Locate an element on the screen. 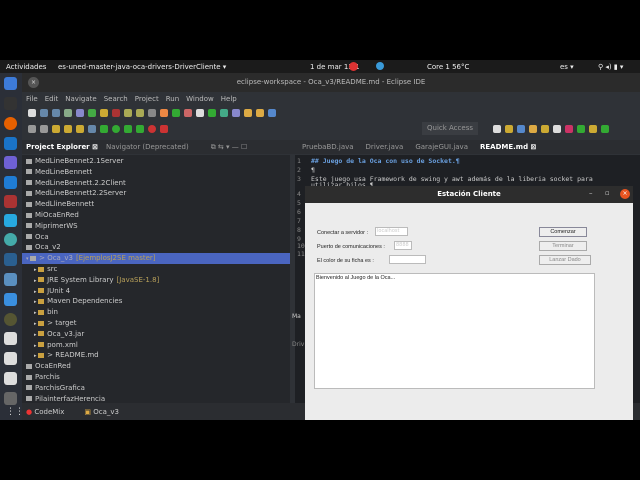  cpu-temp: Core 1 56°C is located at coordinates (448, 67).